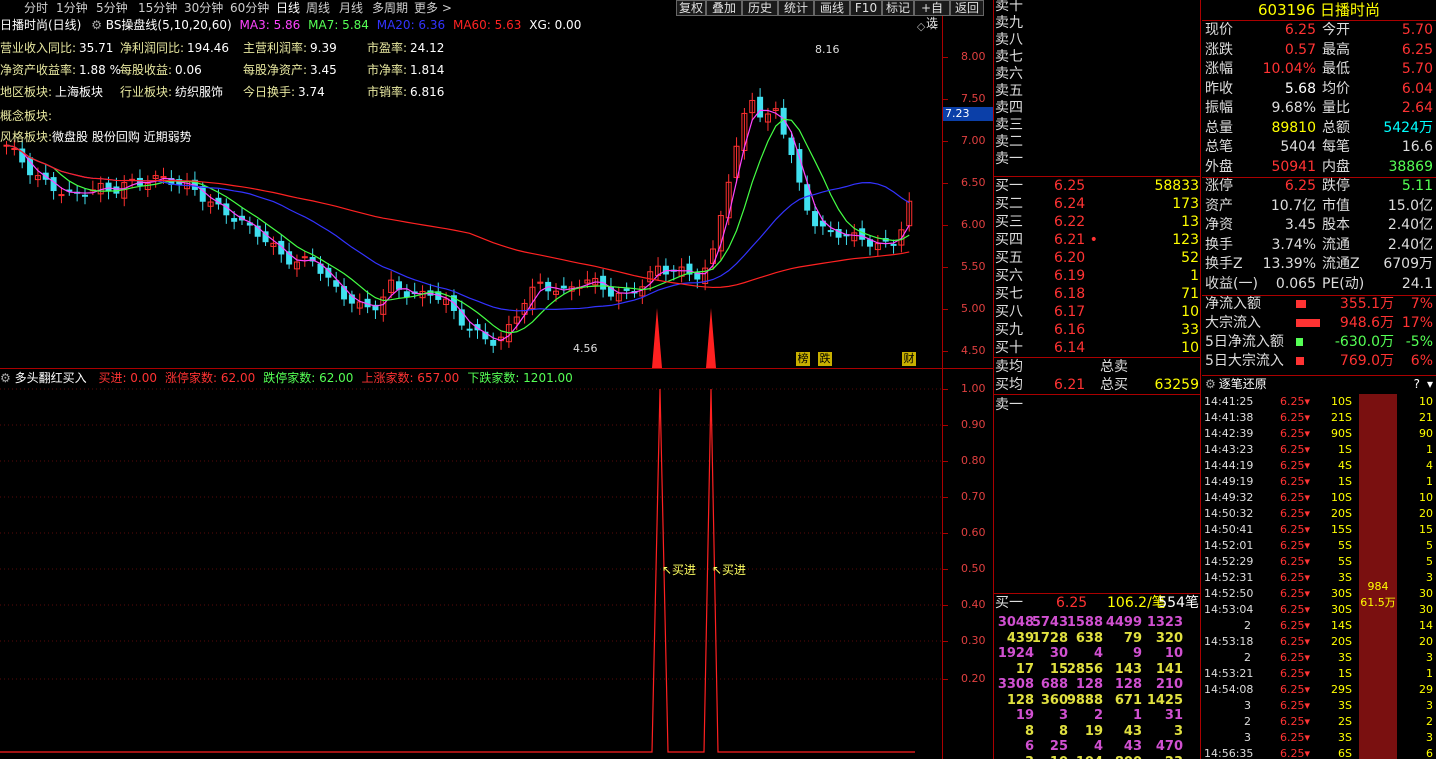 The width and height of the screenshot is (1436, 759). Describe the element at coordinates (973, 640) in the screenshot. I see `sub-tick: 0.30` at that location.